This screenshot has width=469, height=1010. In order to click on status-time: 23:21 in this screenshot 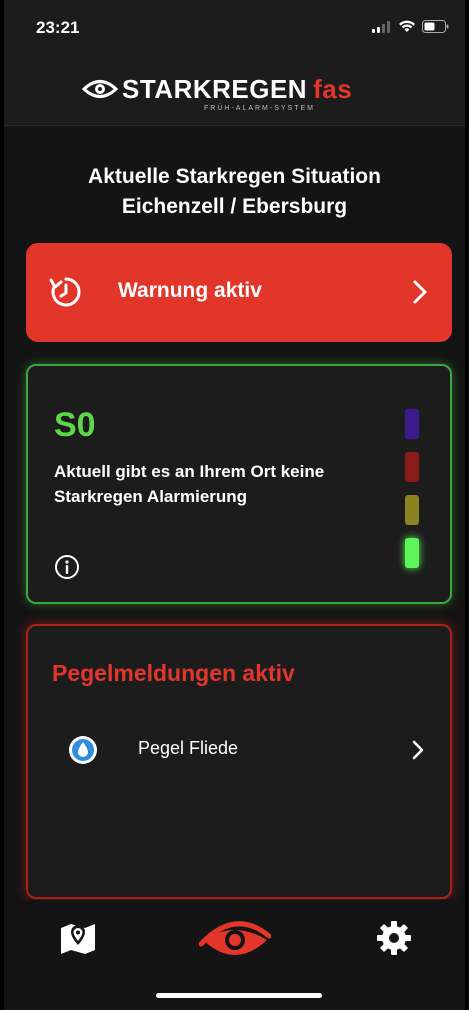, I will do `click(58, 27)`.